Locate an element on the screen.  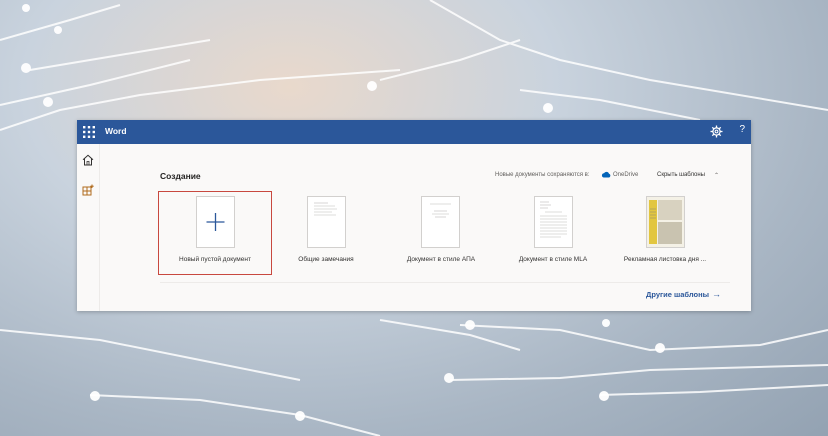
onedrive-label: OneDrive is located at coordinates (626, 175).